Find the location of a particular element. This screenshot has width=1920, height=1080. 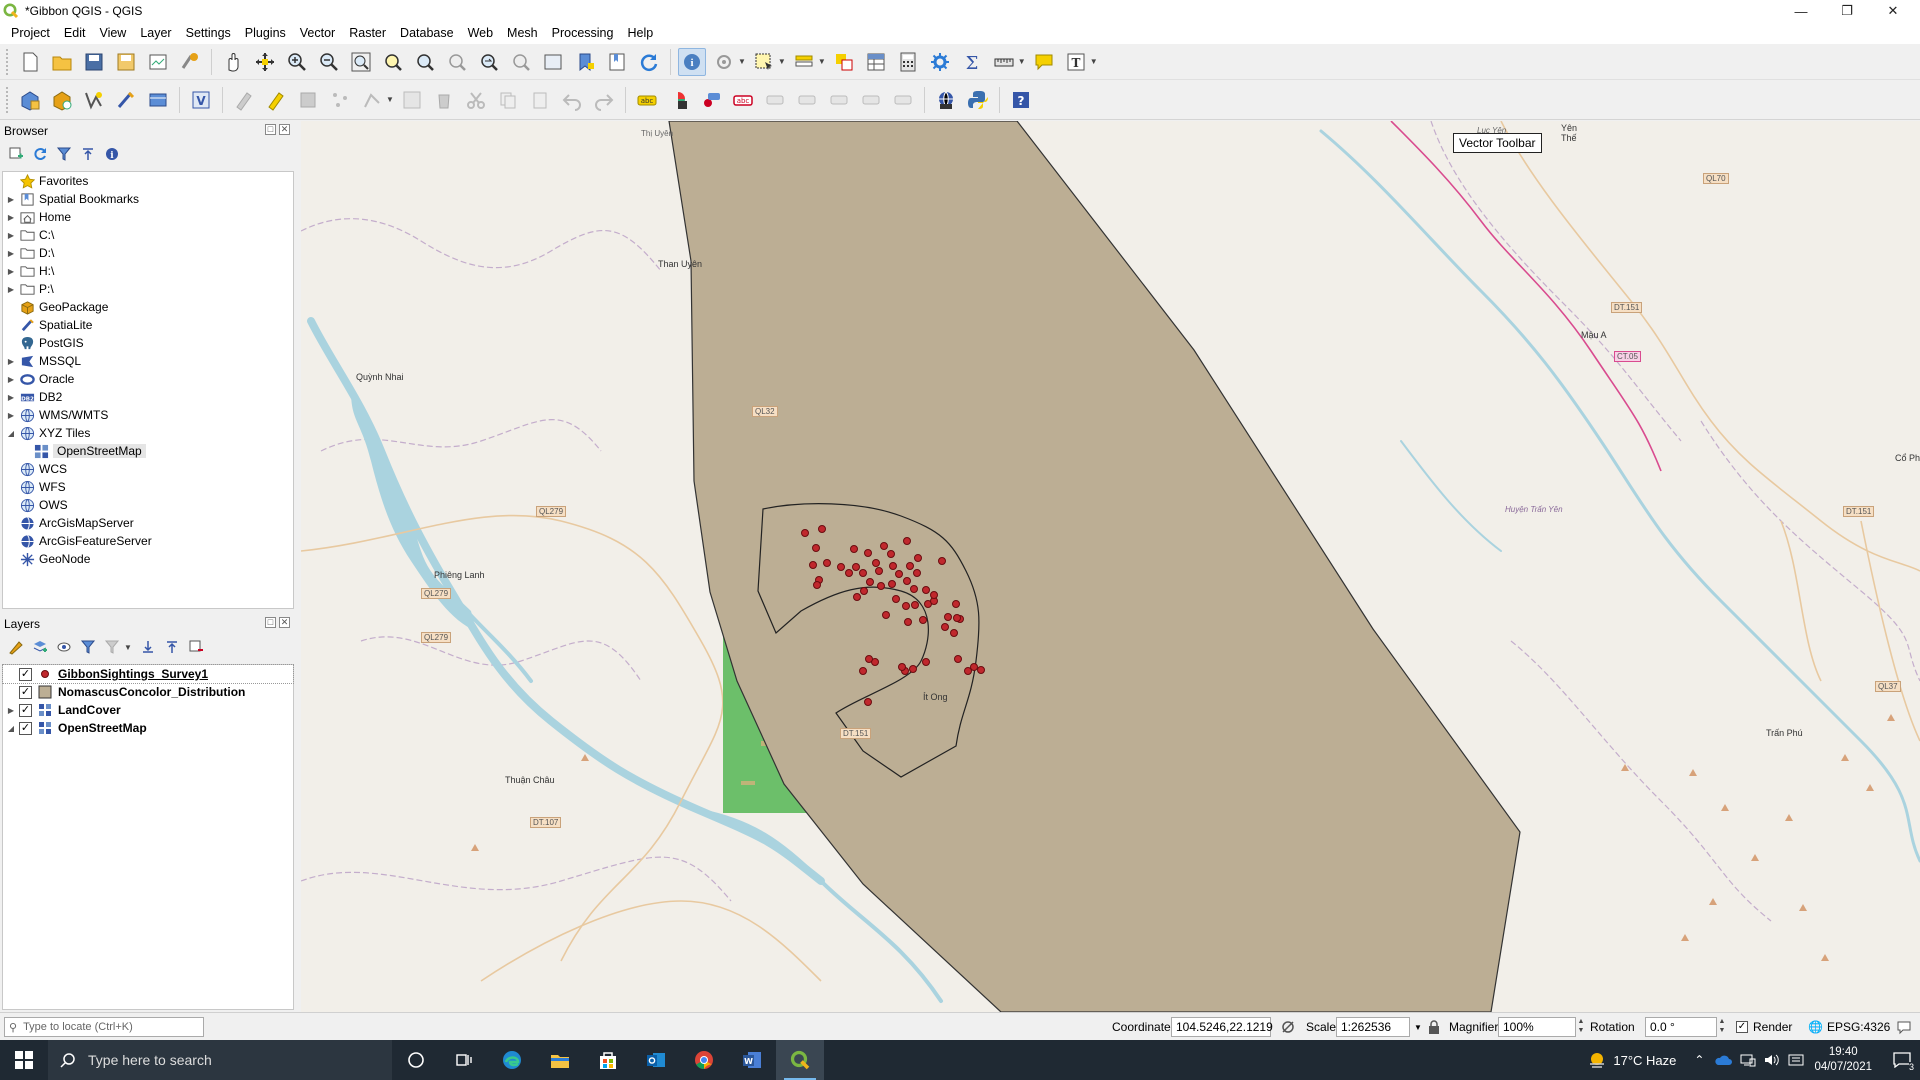

toggle-editing-icon is located at coordinates (276, 100).